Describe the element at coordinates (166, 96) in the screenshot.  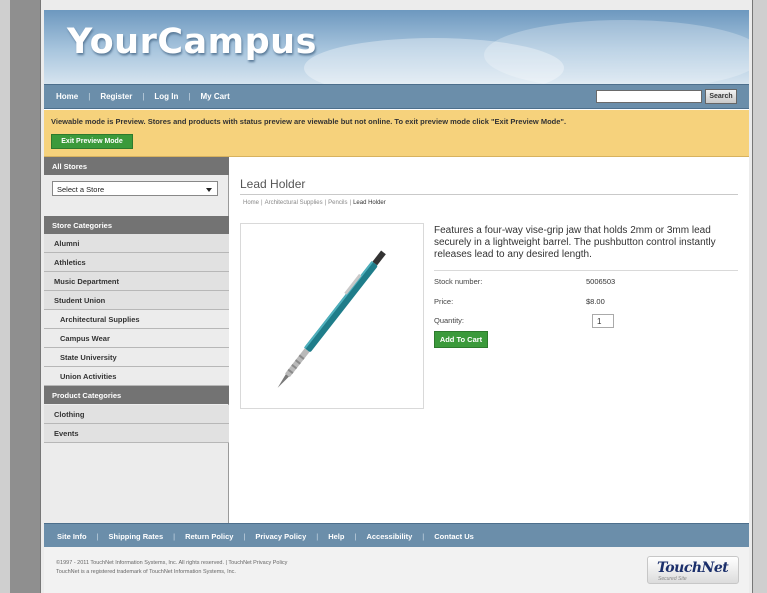
I see `nav-login-link: Log In` at that location.